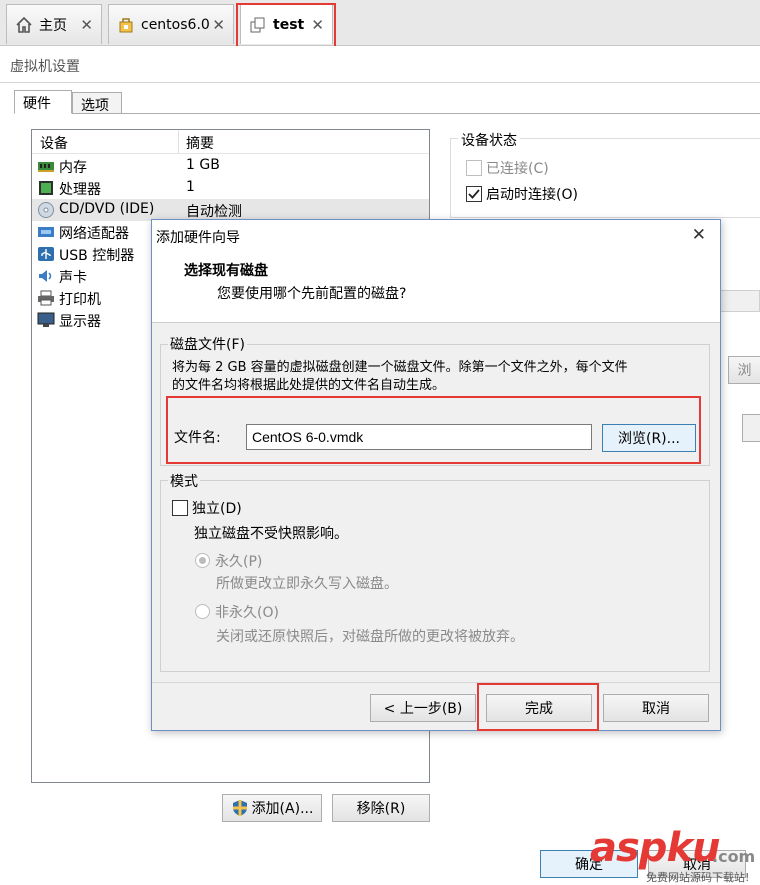 The height and width of the screenshot is (885, 760). Describe the element at coordinates (380, 82) in the screenshot. I see `divider` at that location.